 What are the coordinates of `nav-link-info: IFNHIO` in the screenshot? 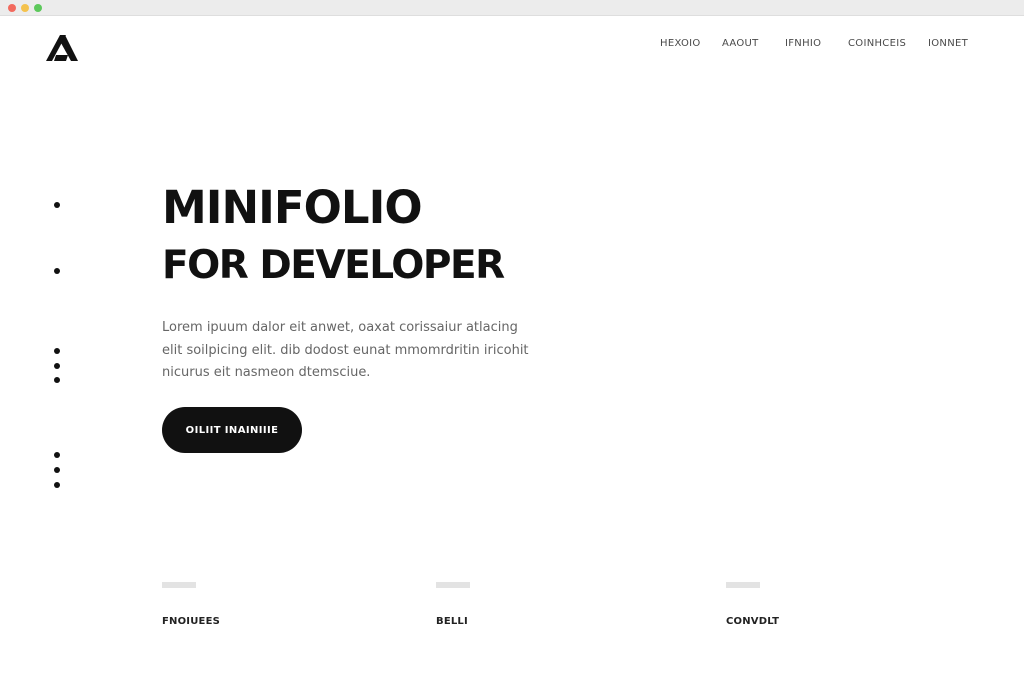 It's located at (803, 43).